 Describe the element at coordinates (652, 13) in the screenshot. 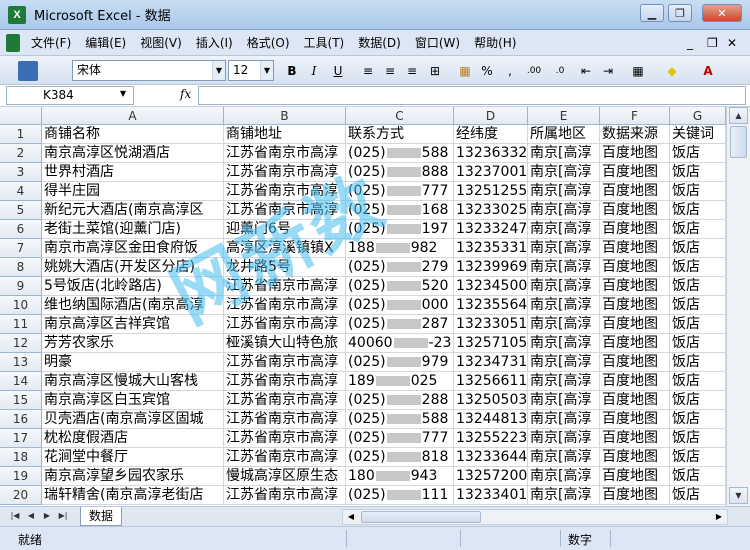

I see `minimize-button: ▁` at that location.